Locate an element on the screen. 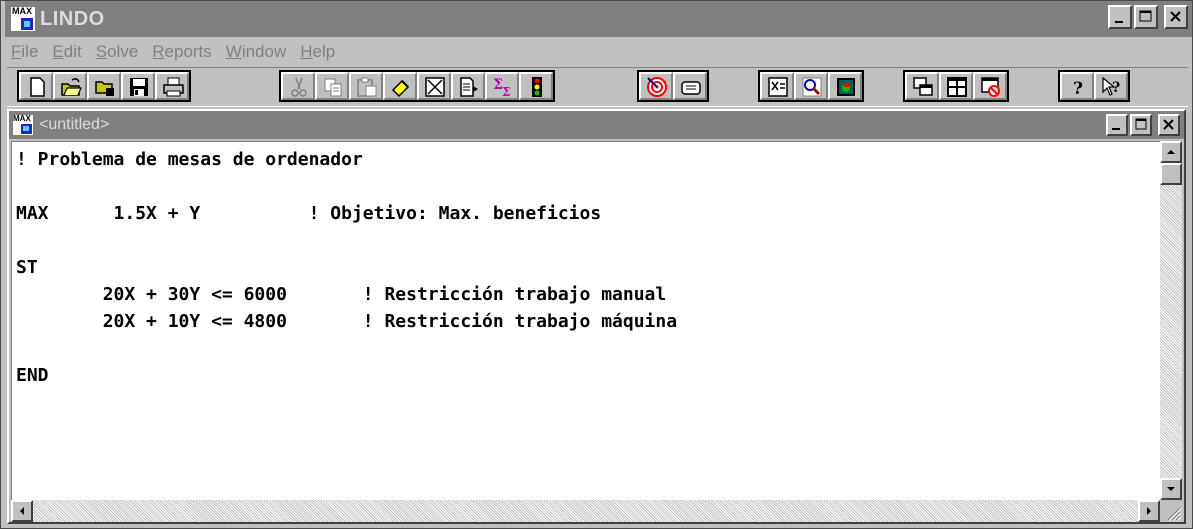  solve-sigma-button: ΣΣ is located at coordinates (502, 86).